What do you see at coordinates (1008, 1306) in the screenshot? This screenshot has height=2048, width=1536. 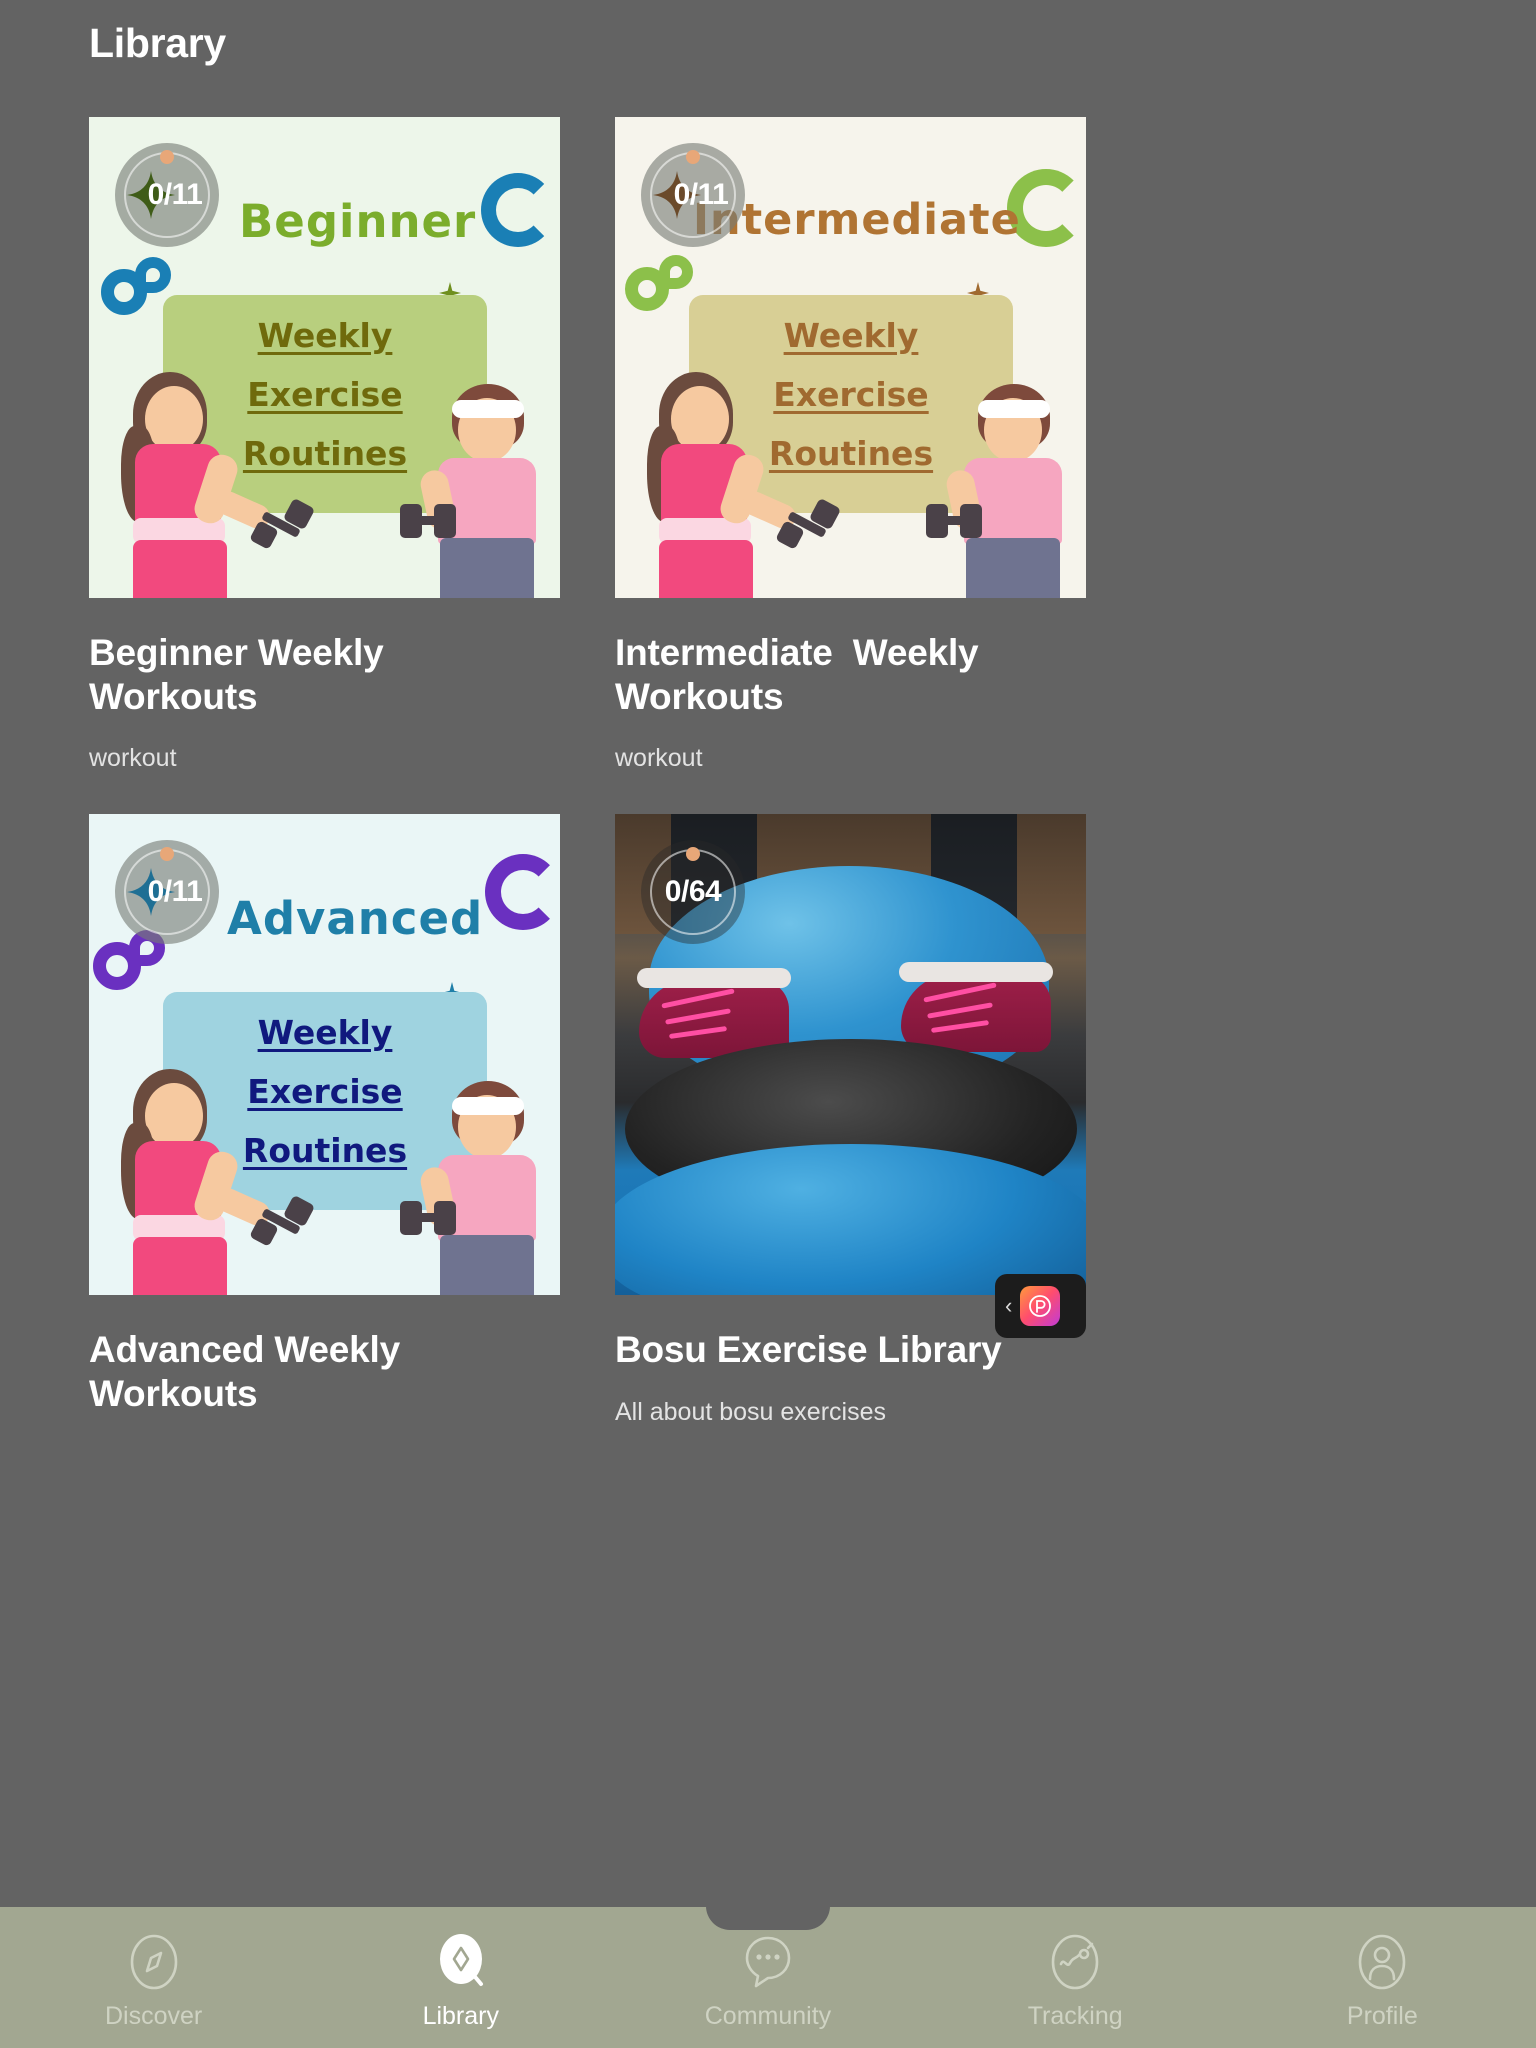 I see `chevron-left-icon: ‹` at bounding box center [1008, 1306].